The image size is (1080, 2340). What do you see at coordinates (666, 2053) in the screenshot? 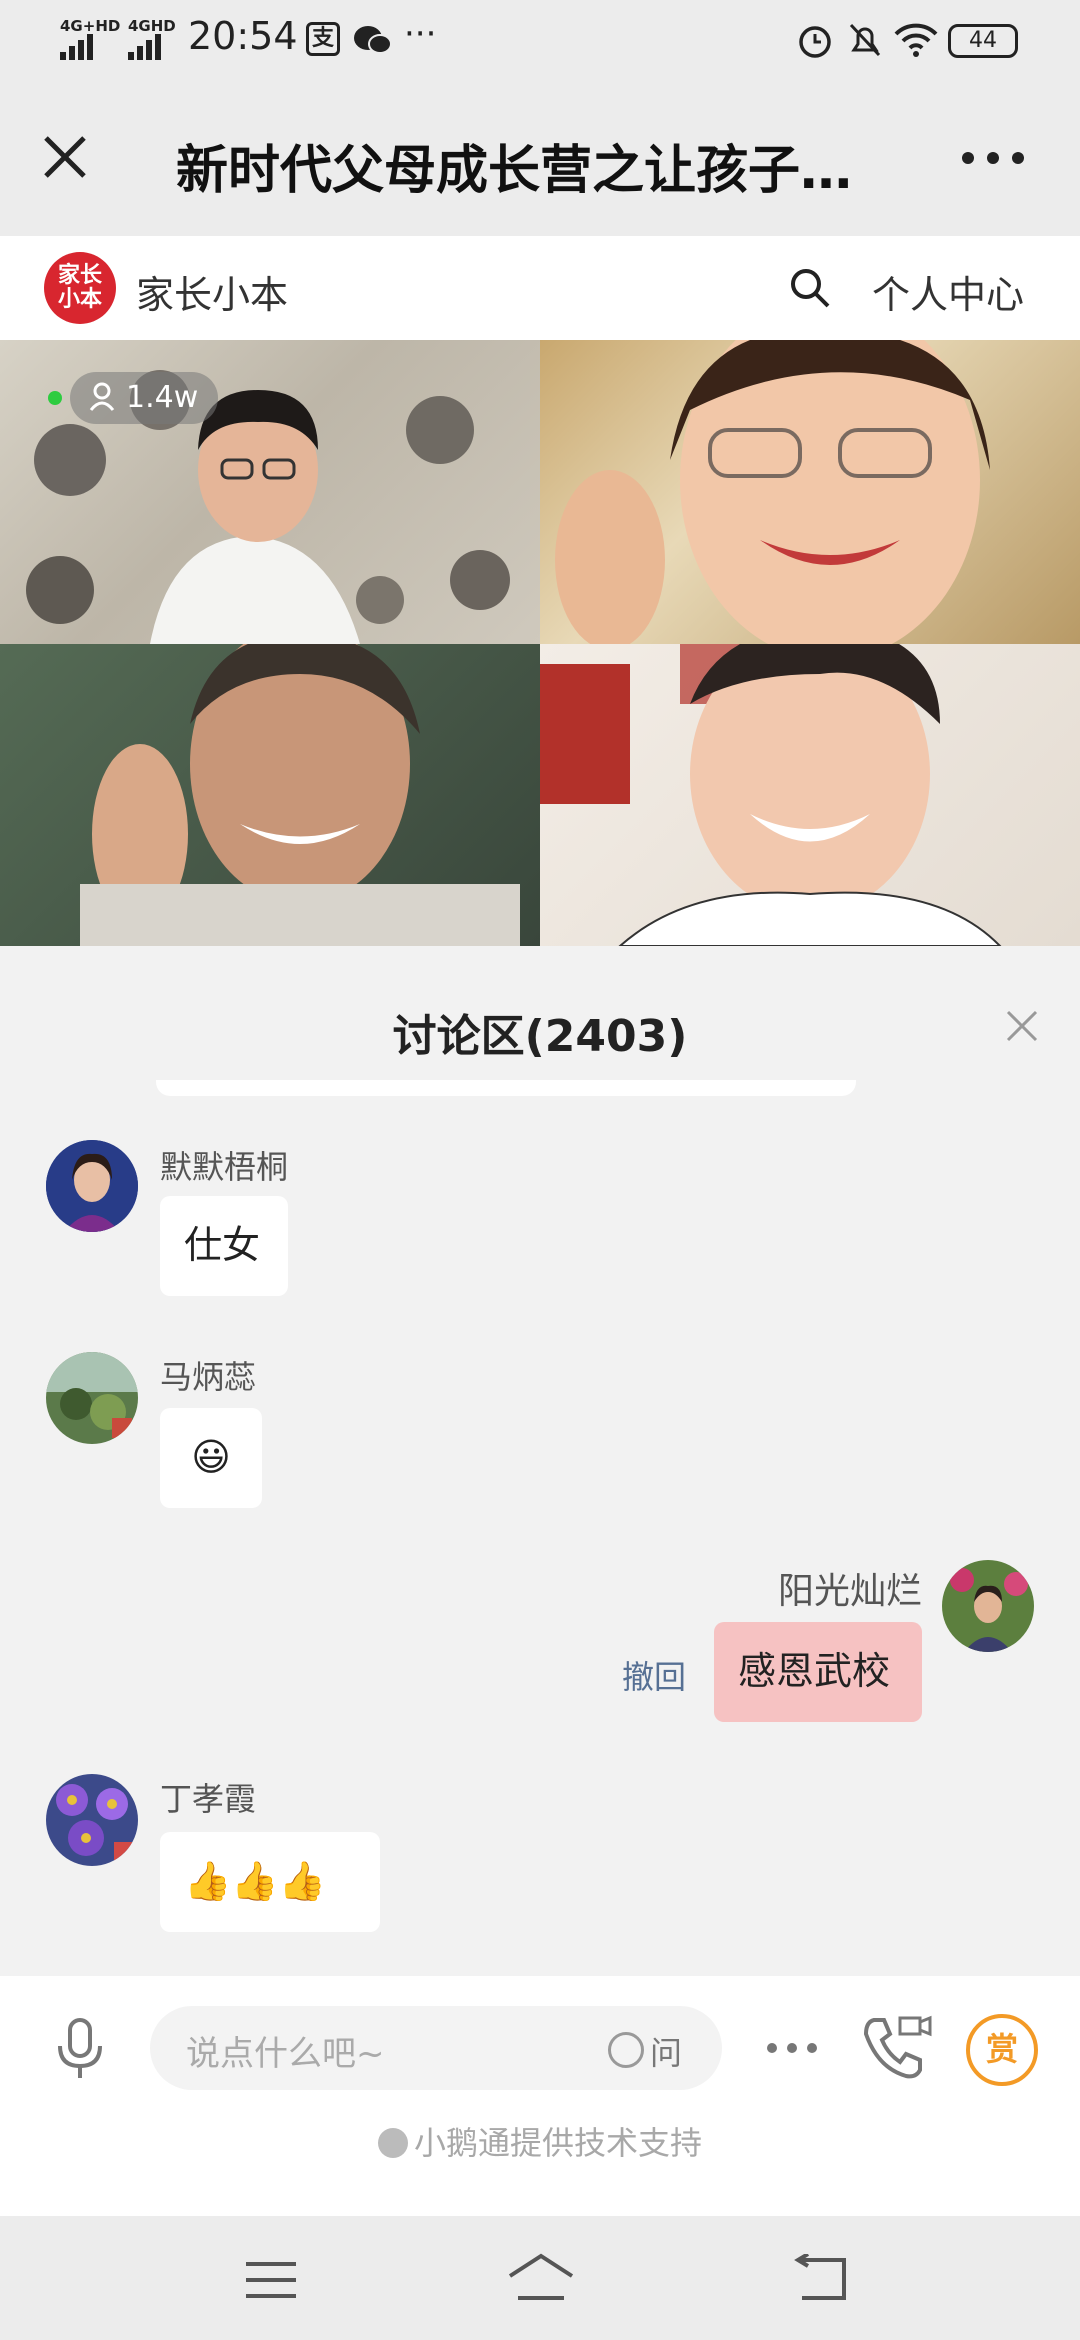
I see `ask-question-label: 问` at bounding box center [666, 2053].